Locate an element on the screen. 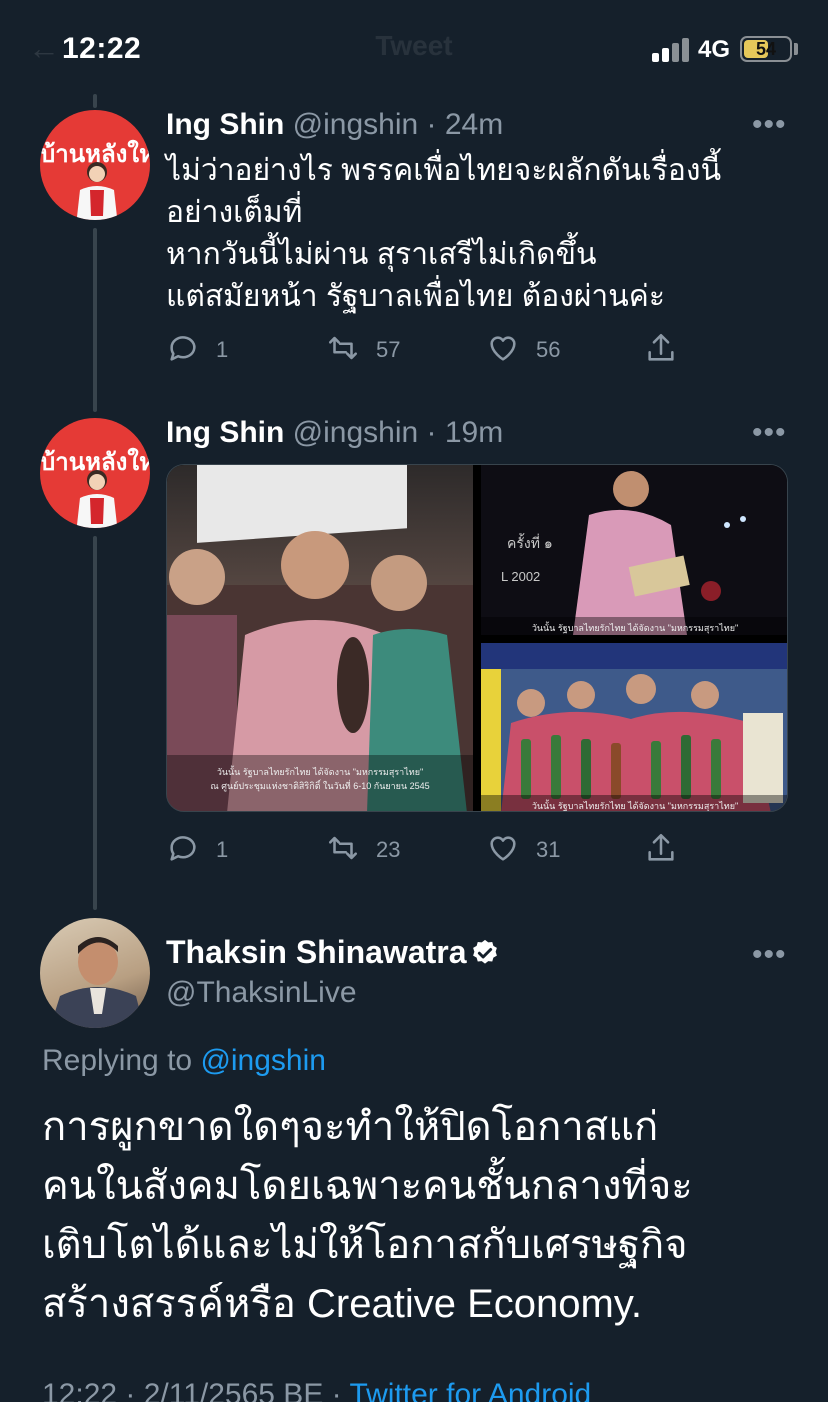 The image size is (828, 1402). tweet-header: Ing Shin @ingshin · 19m is located at coordinates (334, 433).